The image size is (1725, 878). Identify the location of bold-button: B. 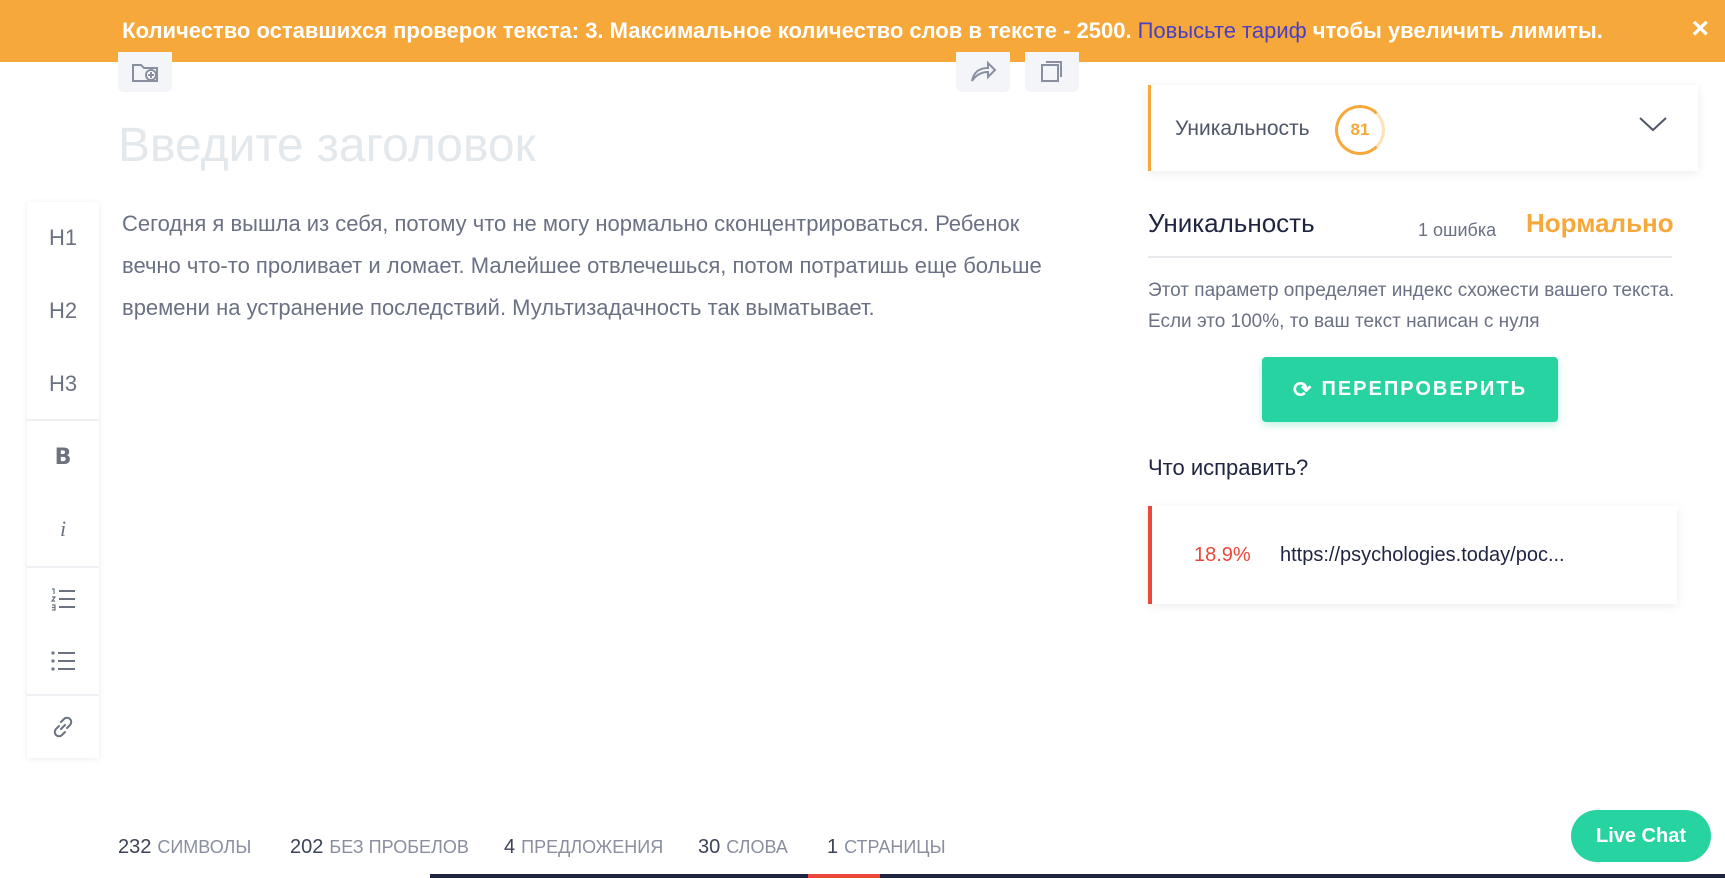
(63, 457).